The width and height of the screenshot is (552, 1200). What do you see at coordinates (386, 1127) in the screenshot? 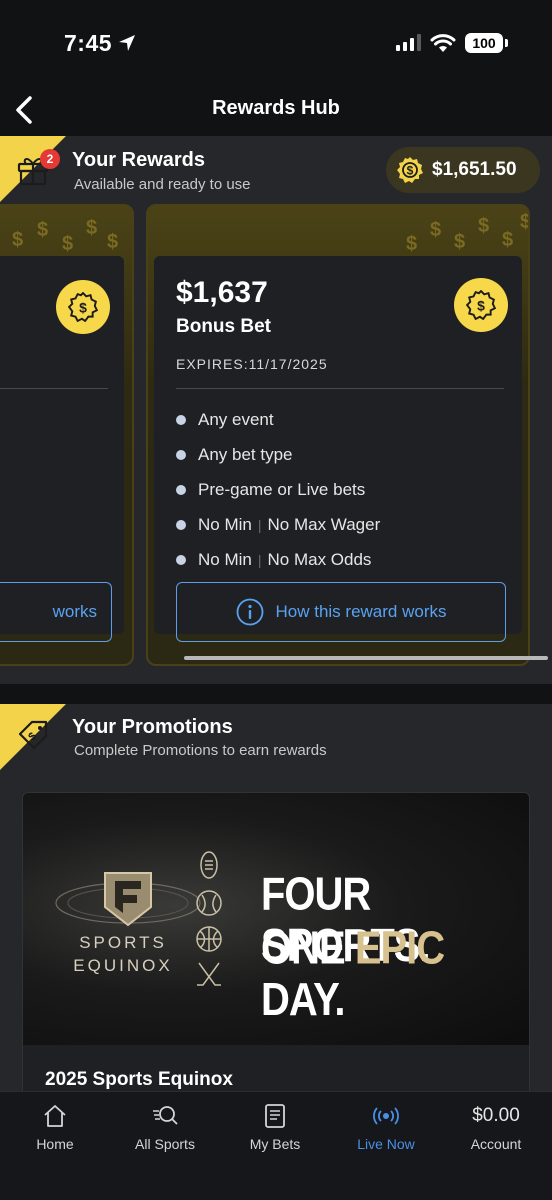
I see `tab-live-now: Live Now` at bounding box center [386, 1127].